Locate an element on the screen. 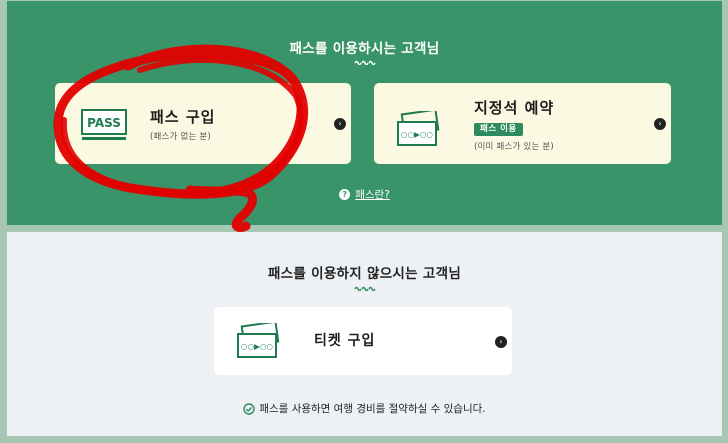 This screenshot has width=728, height=443. pass-ticket-icon: PASS is located at coordinates (104, 124).